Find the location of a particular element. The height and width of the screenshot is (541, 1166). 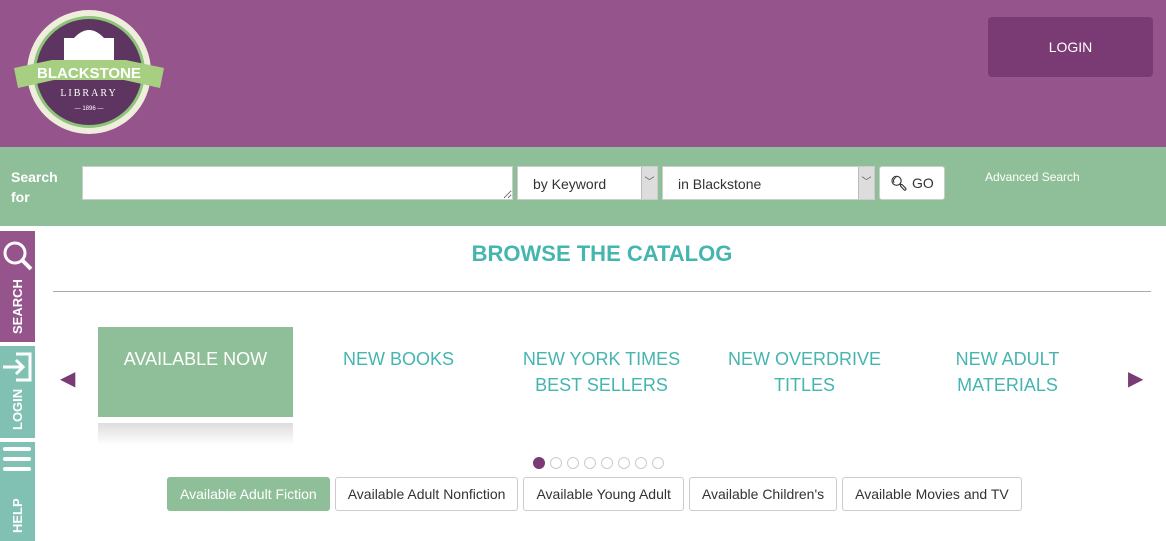

carousel-slide: NEW ADULT MATERIALS is located at coordinates (1007, 372).